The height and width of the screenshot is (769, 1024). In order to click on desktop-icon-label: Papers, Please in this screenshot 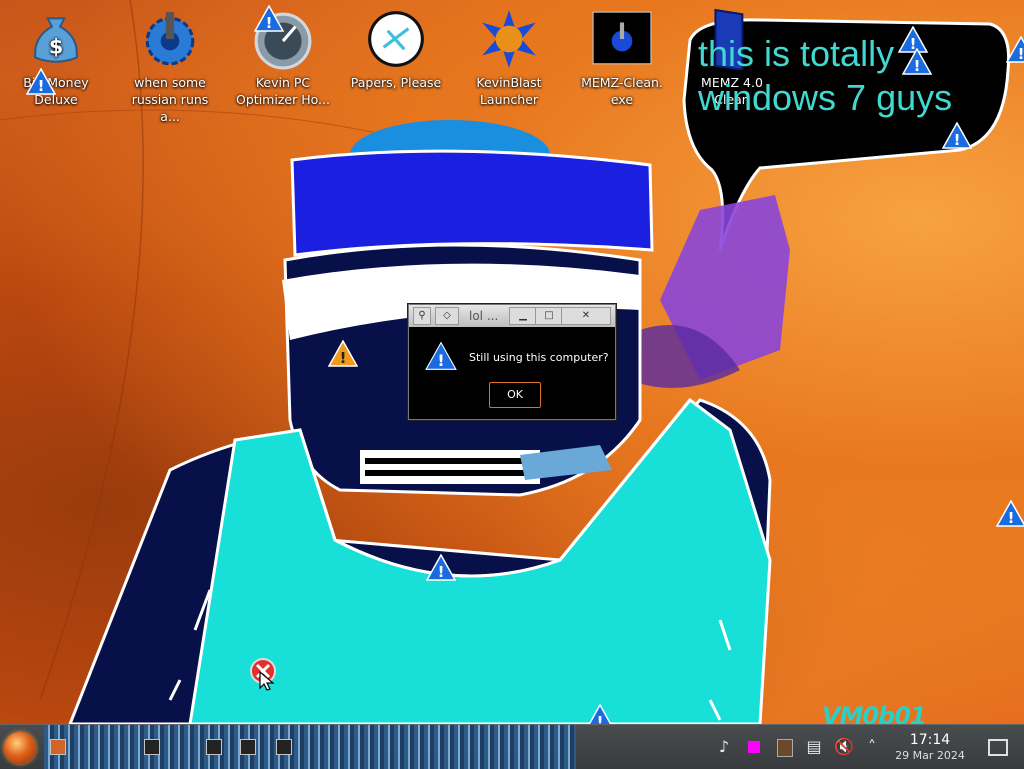, I will do `click(396, 82)`.